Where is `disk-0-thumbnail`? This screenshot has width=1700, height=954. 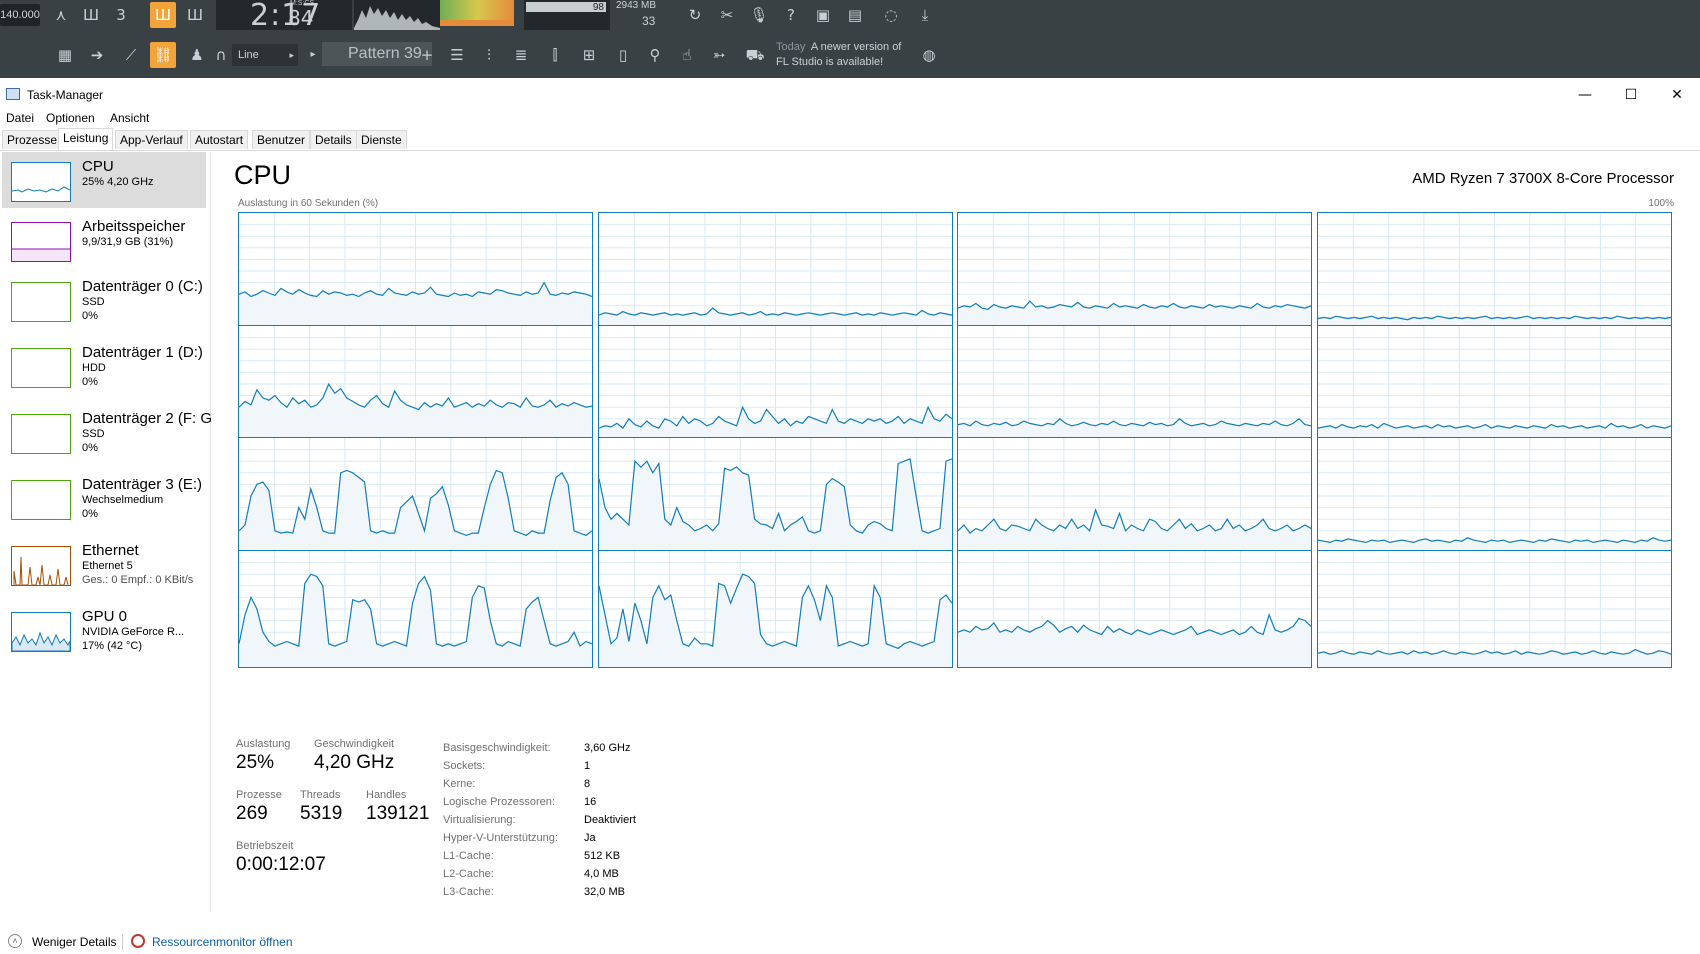
disk-0-thumbnail is located at coordinates (41, 302).